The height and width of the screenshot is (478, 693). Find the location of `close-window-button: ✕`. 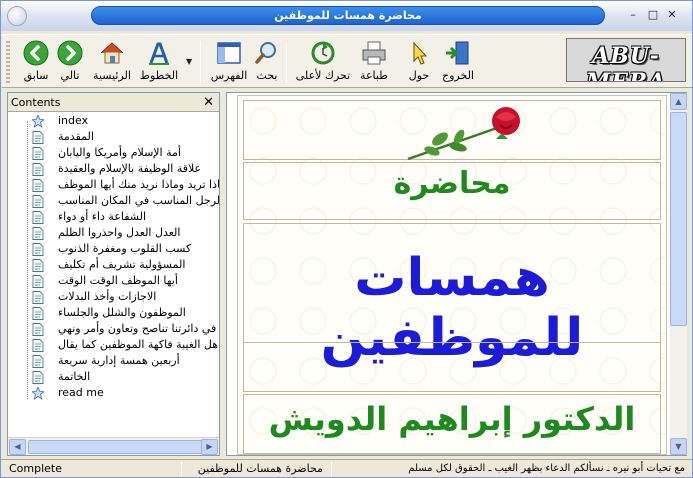

close-window-button: ✕ is located at coordinates (672, 15).